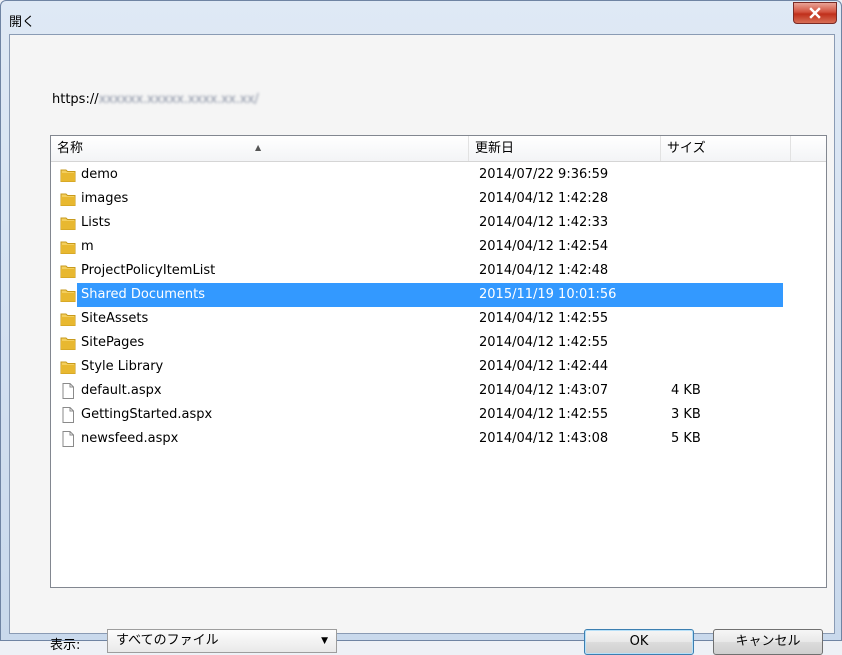  Describe the element at coordinates (147, 414) in the screenshot. I see `file-name: GettingStarted.aspx` at that location.